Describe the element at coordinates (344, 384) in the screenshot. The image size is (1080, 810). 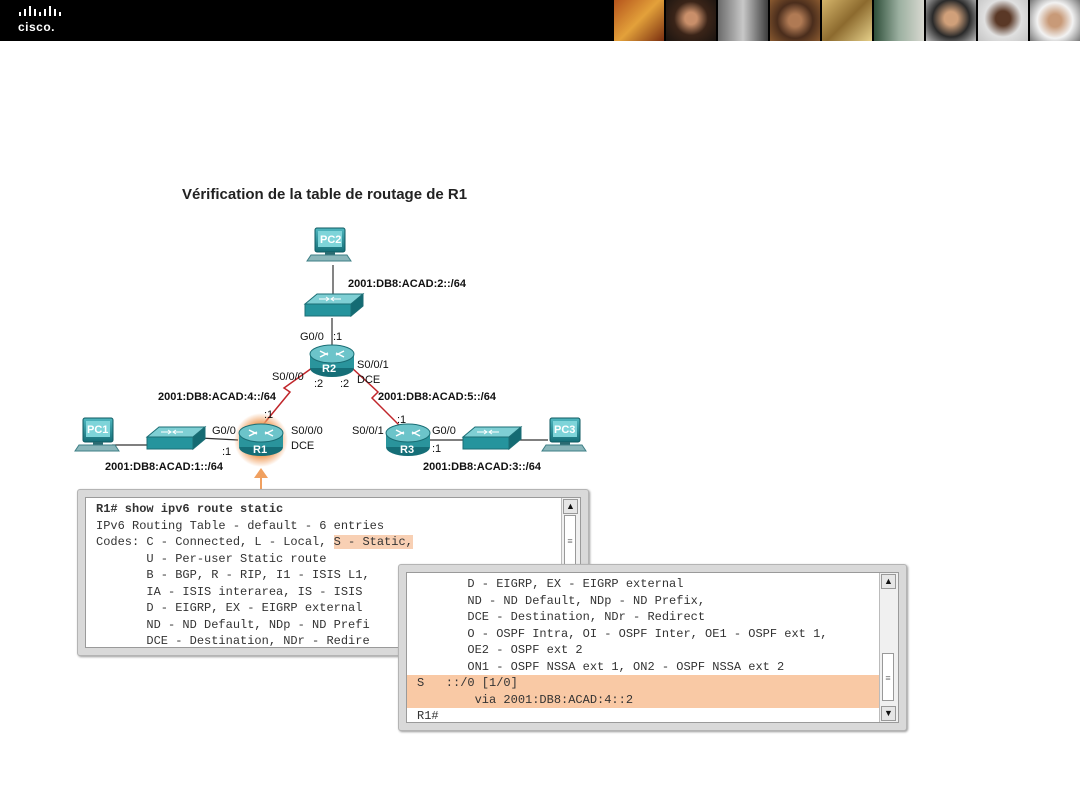
I see `r2-s001-host-label: :2` at that location.